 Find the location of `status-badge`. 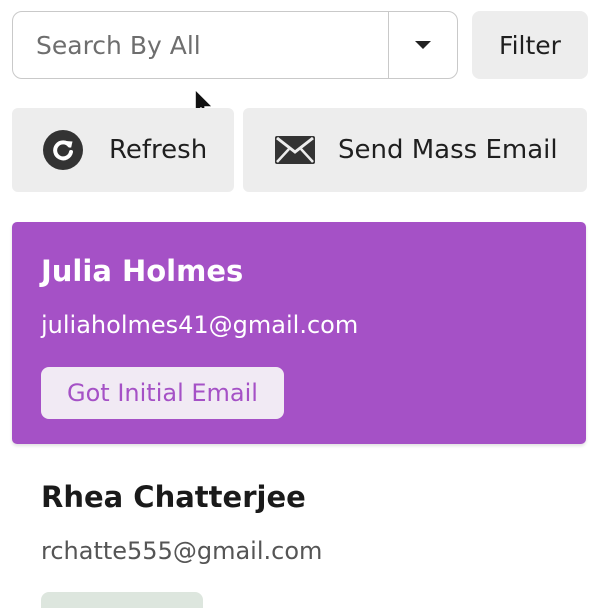

status-badge is located at coordinates (122, 600).